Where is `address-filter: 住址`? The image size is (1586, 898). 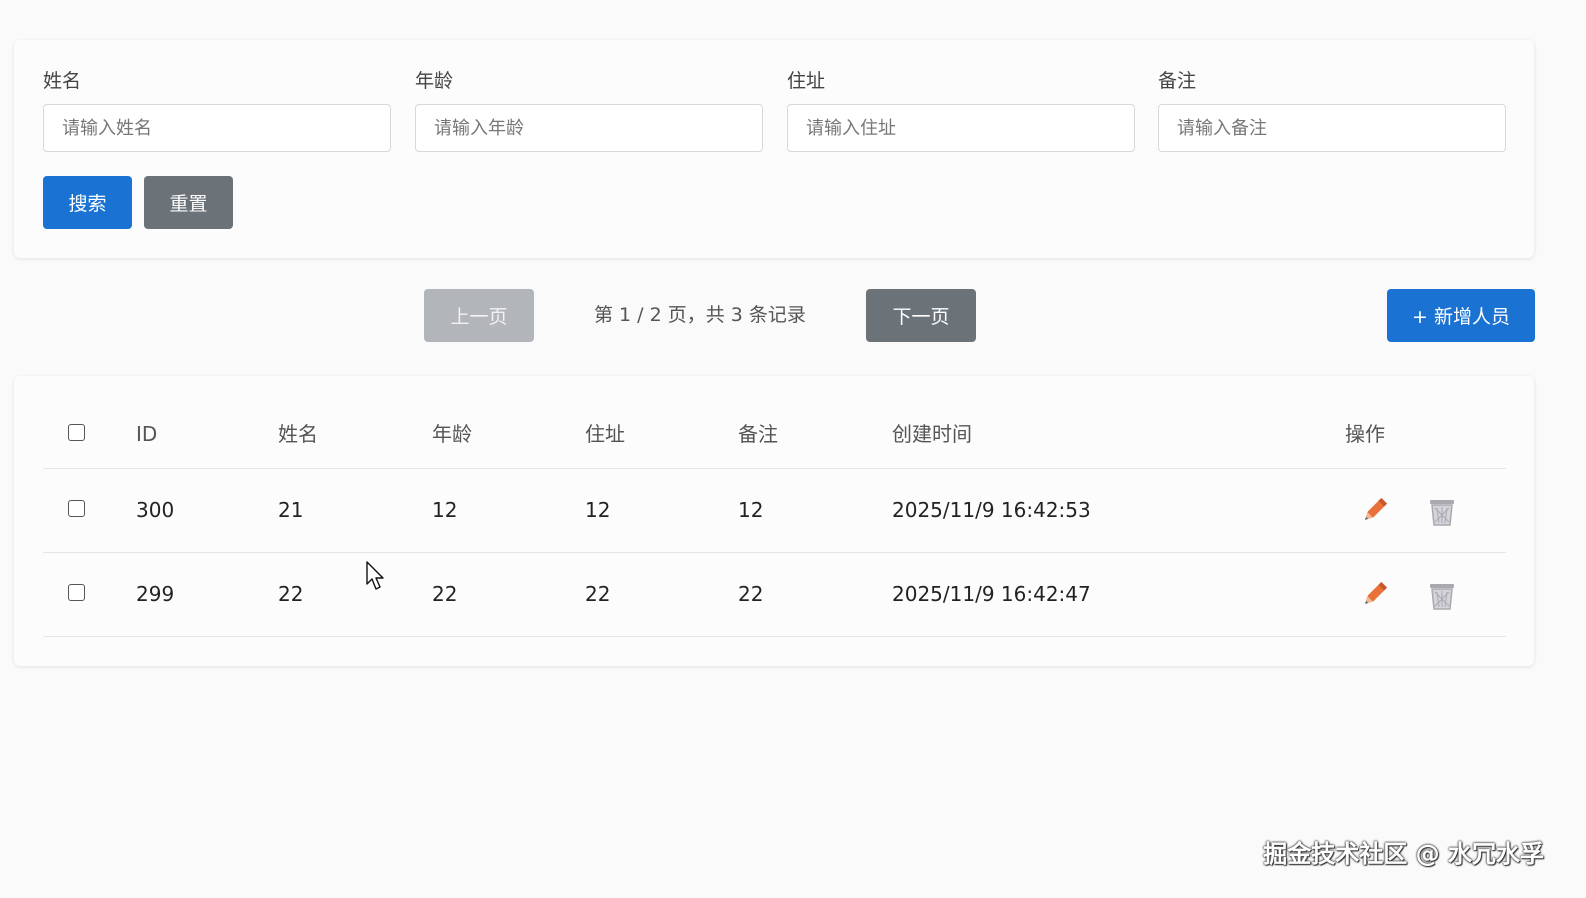 address-filter: 住址 is located at coordinates (961, 109).